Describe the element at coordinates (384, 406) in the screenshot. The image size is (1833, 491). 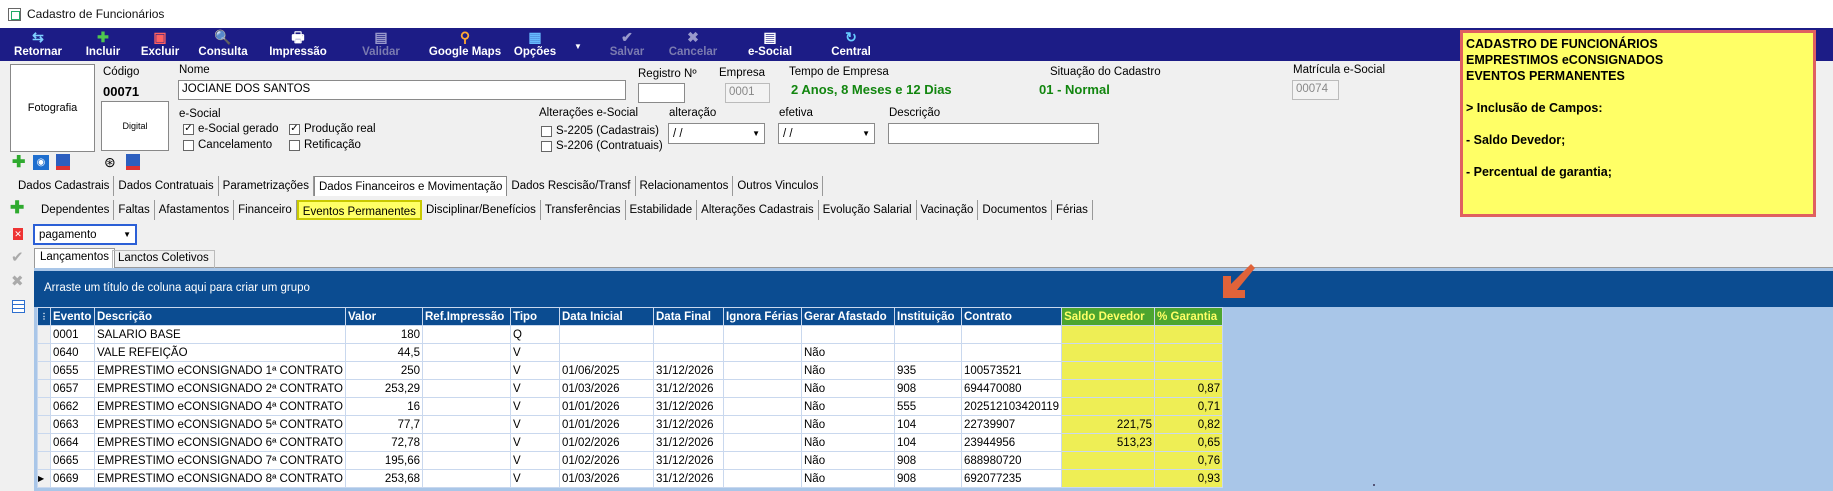
I see `grid-cell: 16` at that location.